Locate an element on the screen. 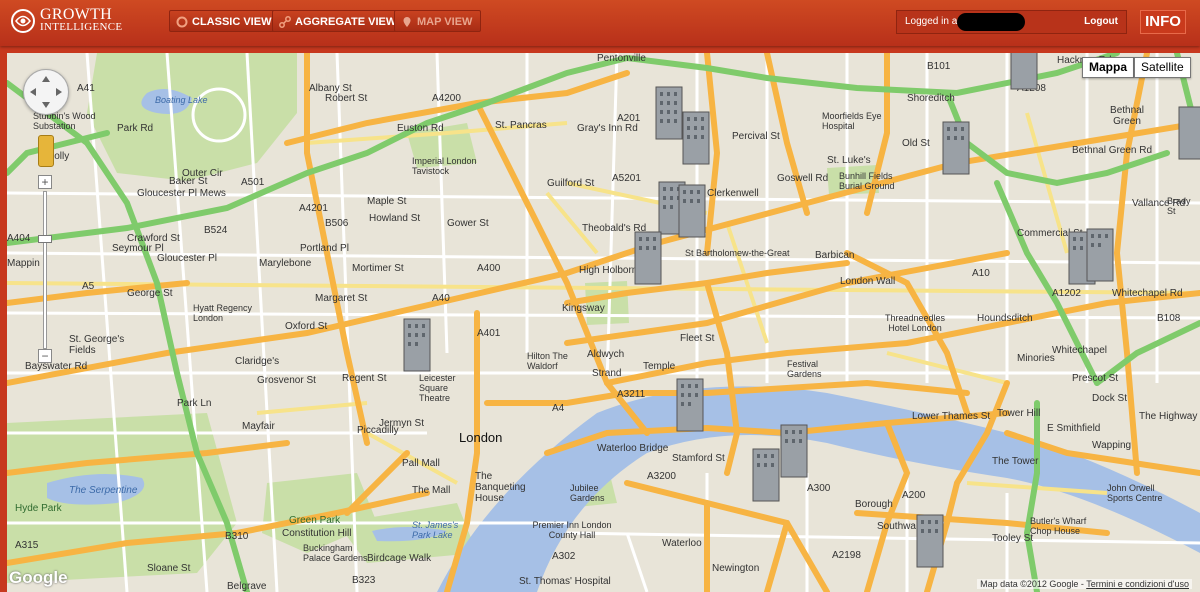 Image resolution: width=1200 pixels, height=592 pixels. user-box: Logged in as: Logout is located at coordinates (1011, 22).